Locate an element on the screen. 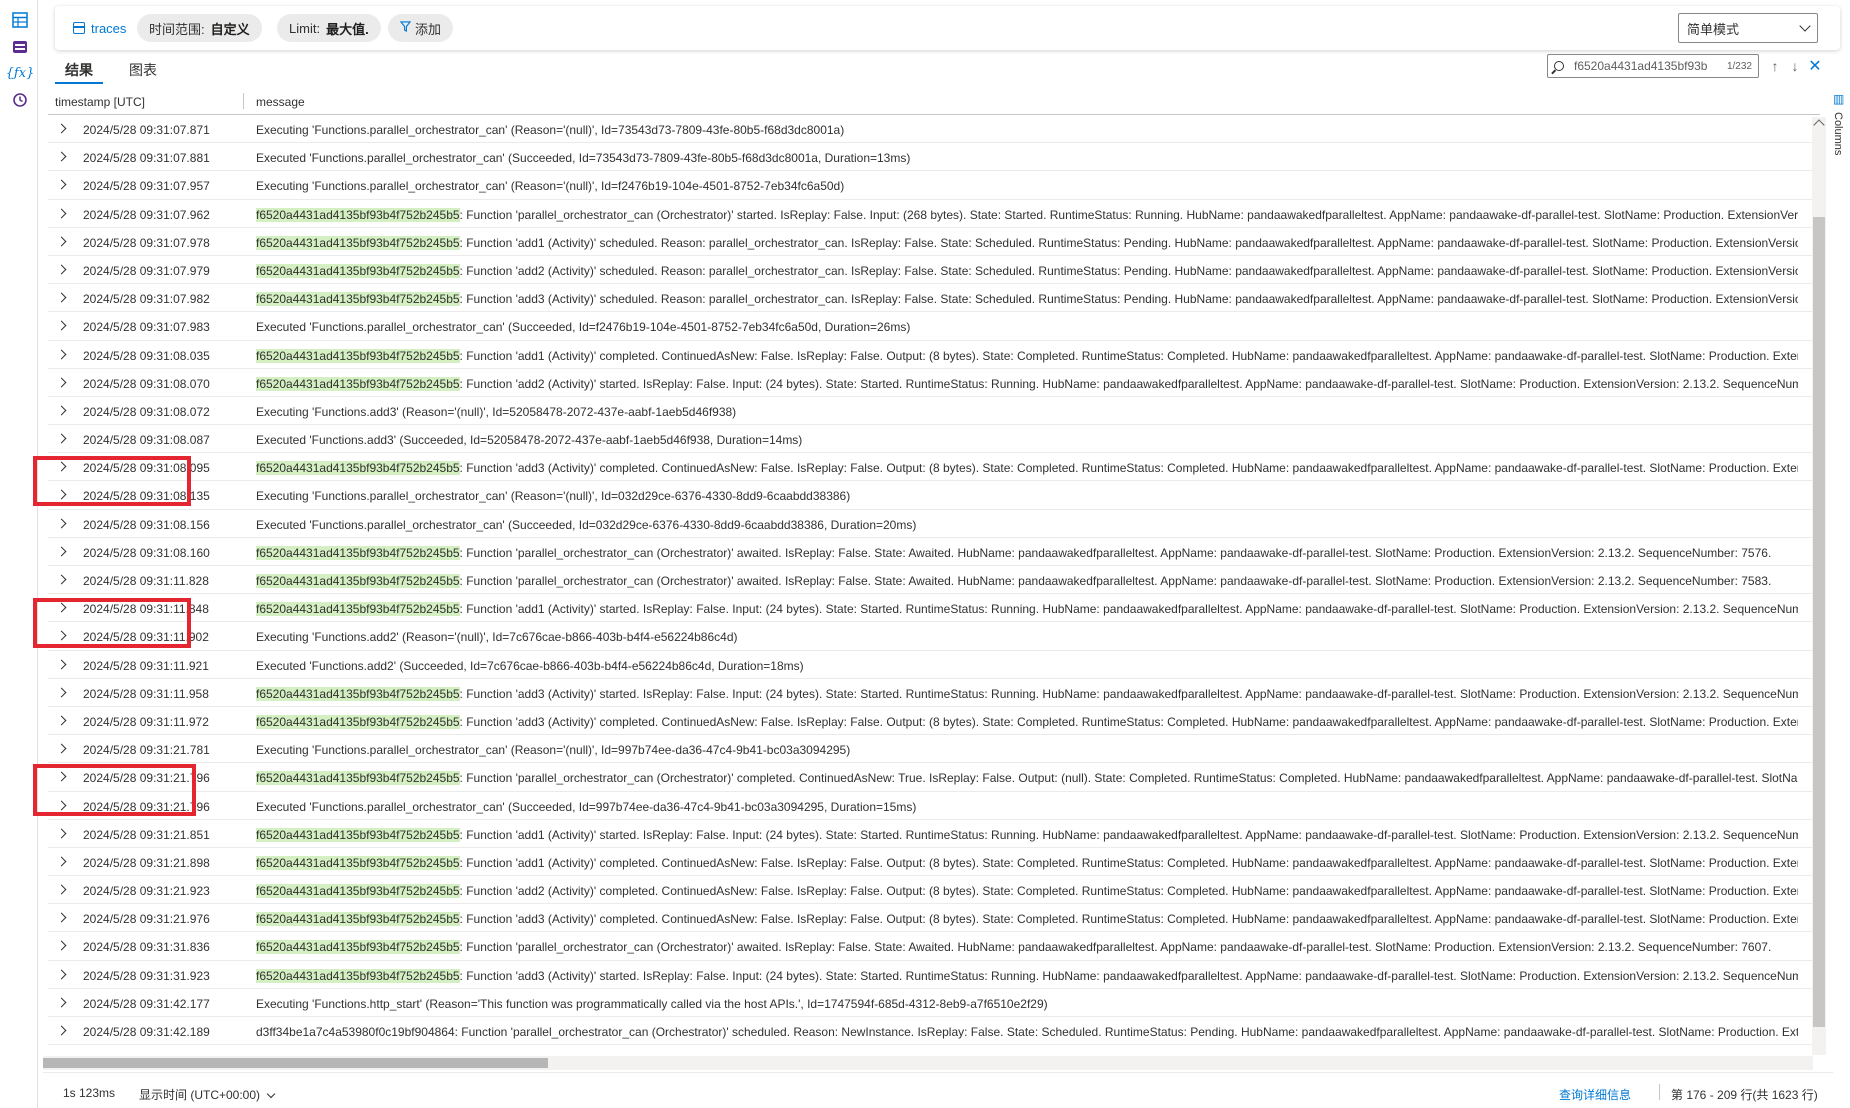 This screenshot has width=1850, height=1108. tab-chart: 图表 is located at coordinates (143, 70).